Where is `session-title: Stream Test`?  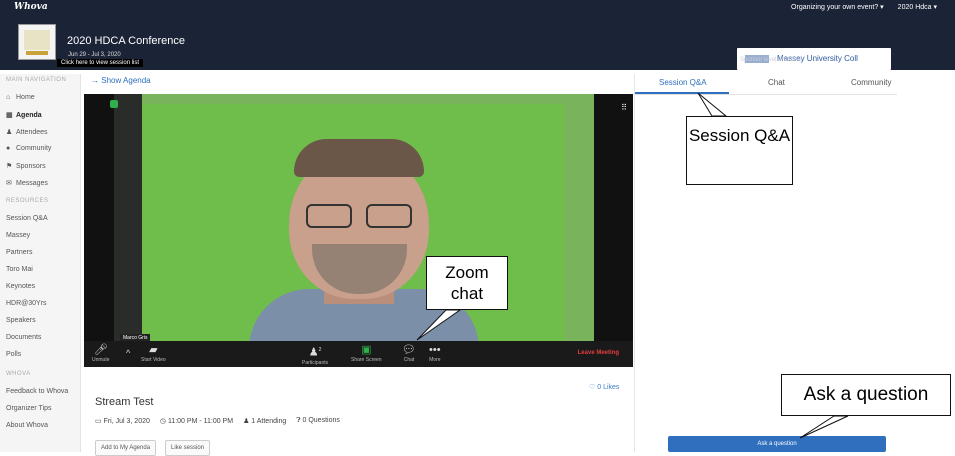 session-title: Stream Test is located at coordinates (124, 402).